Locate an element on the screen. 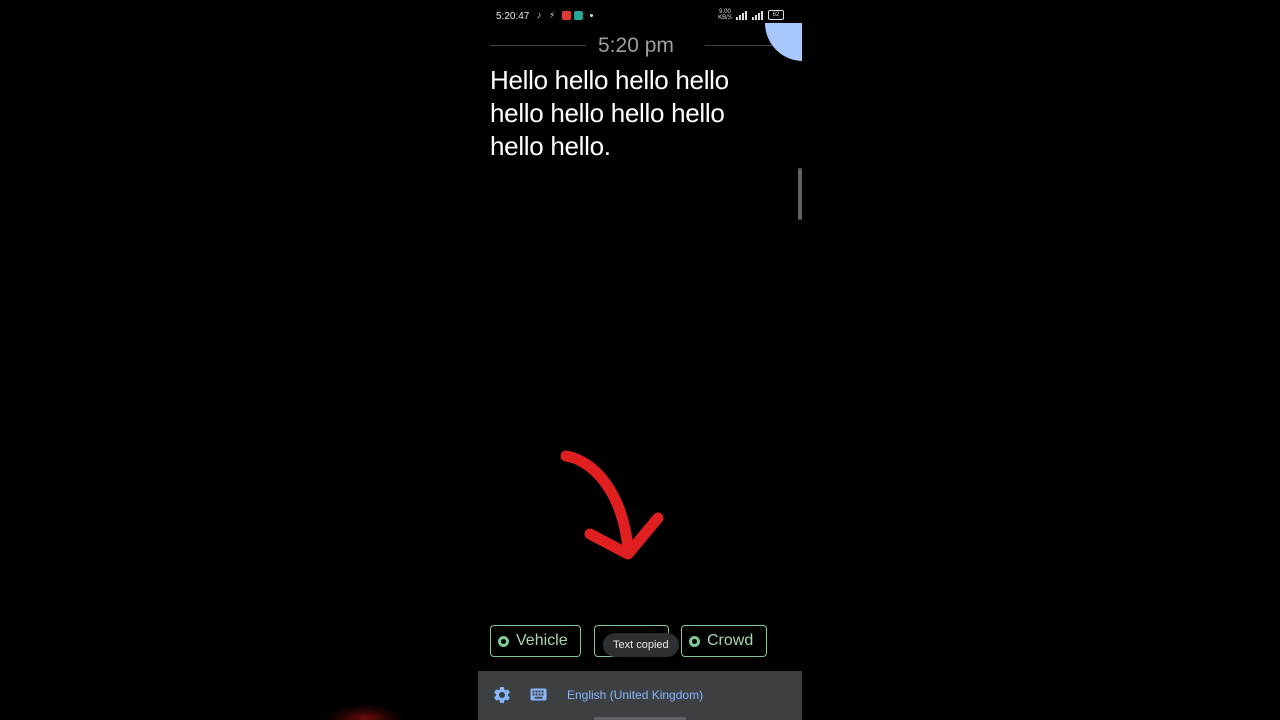 Image resolution: width=1280 pixels, height=720 pixels. keyboard-icon is located at coordinates (538, 694).